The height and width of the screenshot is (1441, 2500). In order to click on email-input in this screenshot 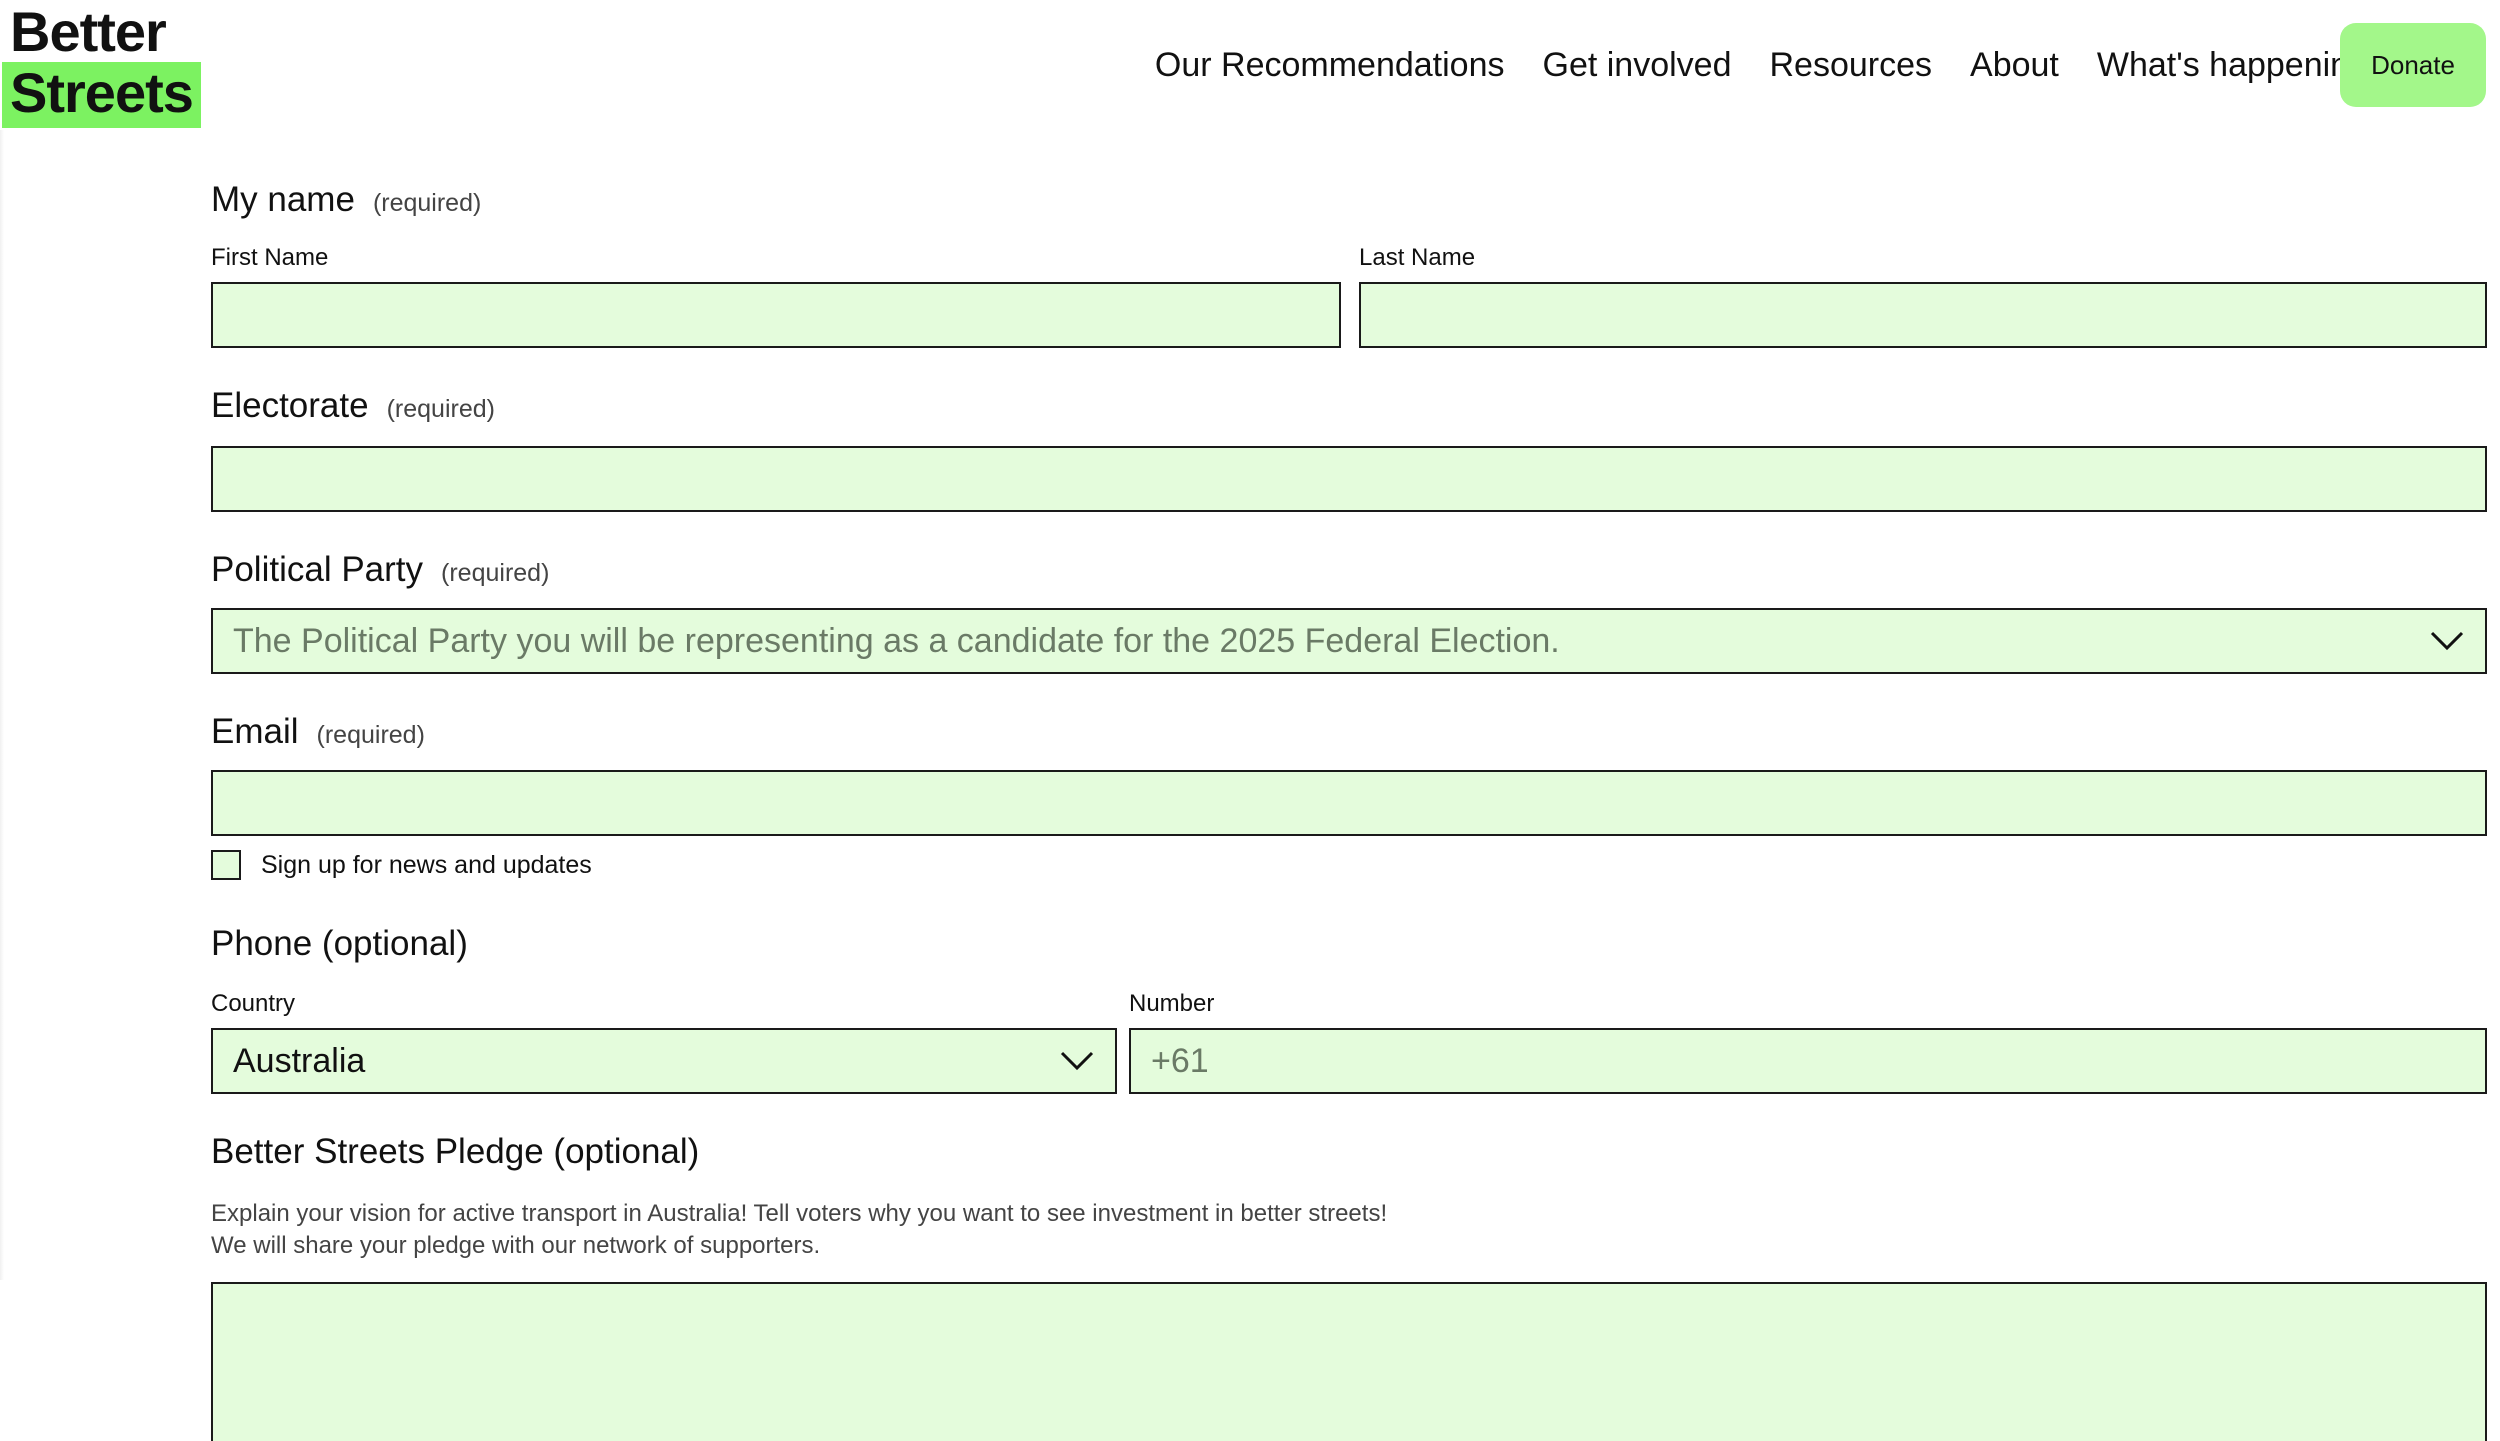, I will do `click(1349, 803)`.